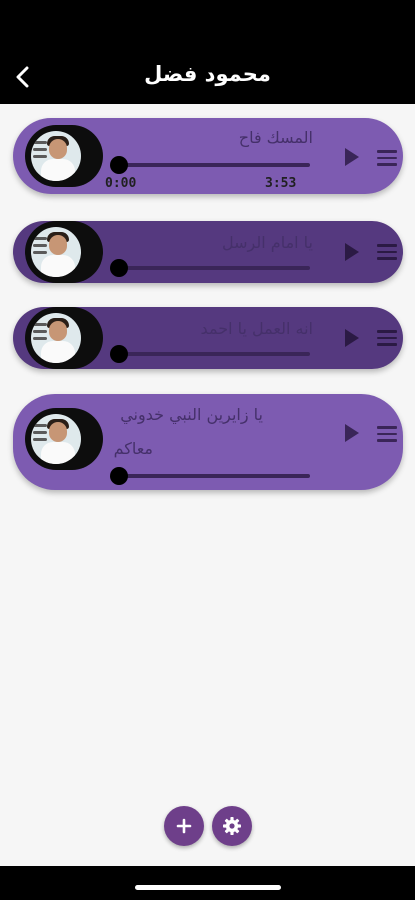 This screenshot has height=900, width=415. Describe the element at coordinates (275, 137) in the screenshot. I see `track-title: المسك فاح` at that location.